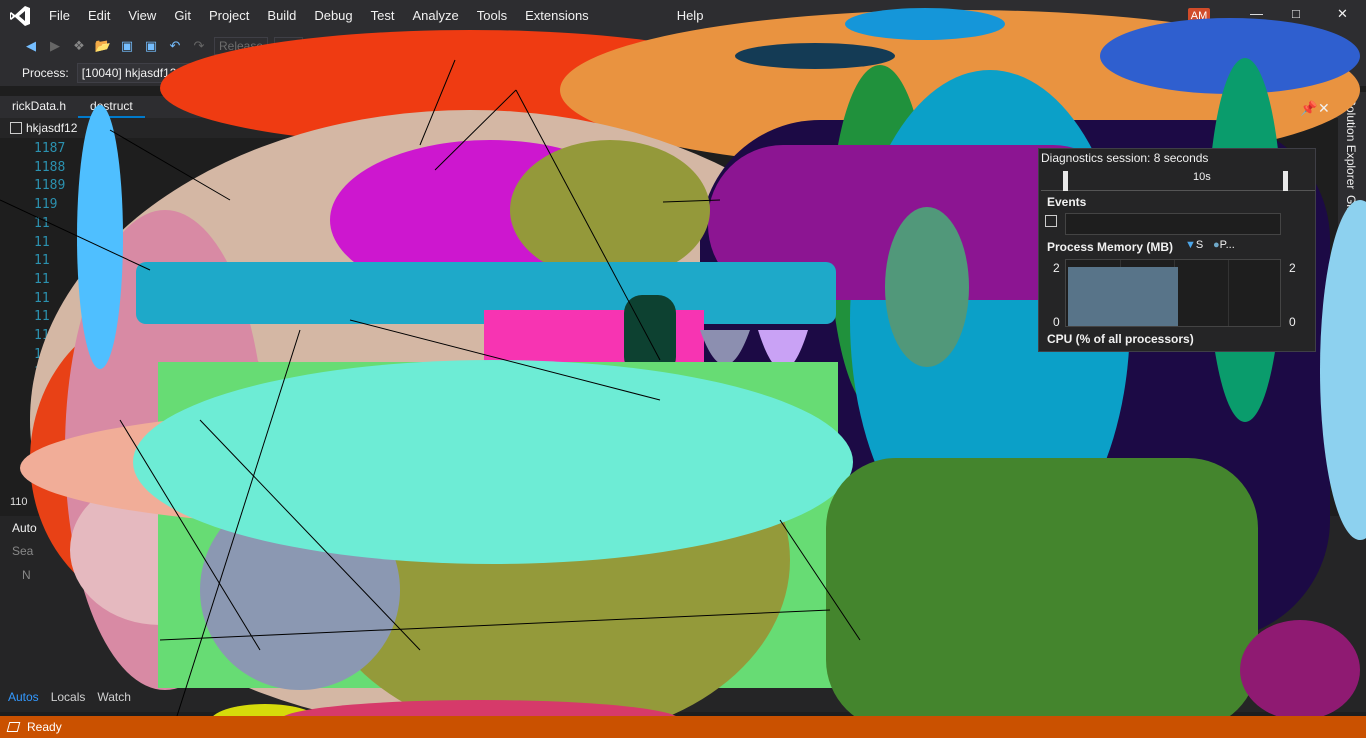 The width and height of the screenshot is (1366, 738). Describe the element at coordinates (1202, 177) in the screenshot. I see `timeline-tick-label: 10s` at that location.